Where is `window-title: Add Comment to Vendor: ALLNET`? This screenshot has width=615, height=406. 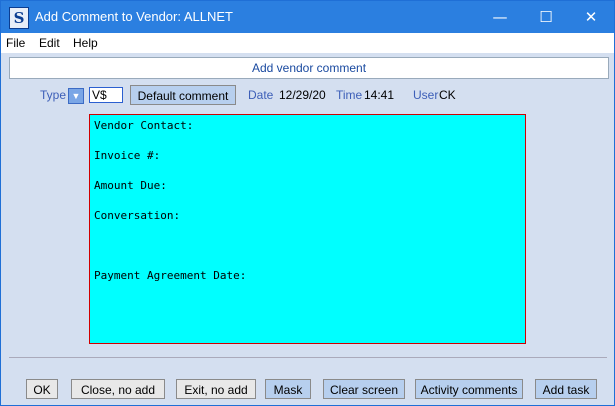
window-title: Add Comment to Vendor: ALLNET is located at coordinates (134, 16).